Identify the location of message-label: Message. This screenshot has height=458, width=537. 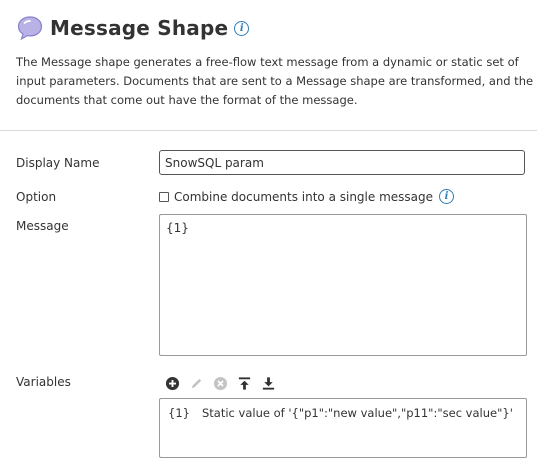
(42, 226).